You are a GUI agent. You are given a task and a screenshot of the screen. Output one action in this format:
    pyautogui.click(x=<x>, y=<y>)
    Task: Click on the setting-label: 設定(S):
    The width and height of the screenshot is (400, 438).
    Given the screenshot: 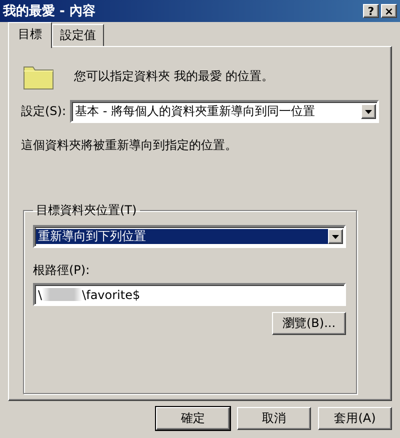 What is the action you would take?
    pyautogui.click(x=43, y=111)
    